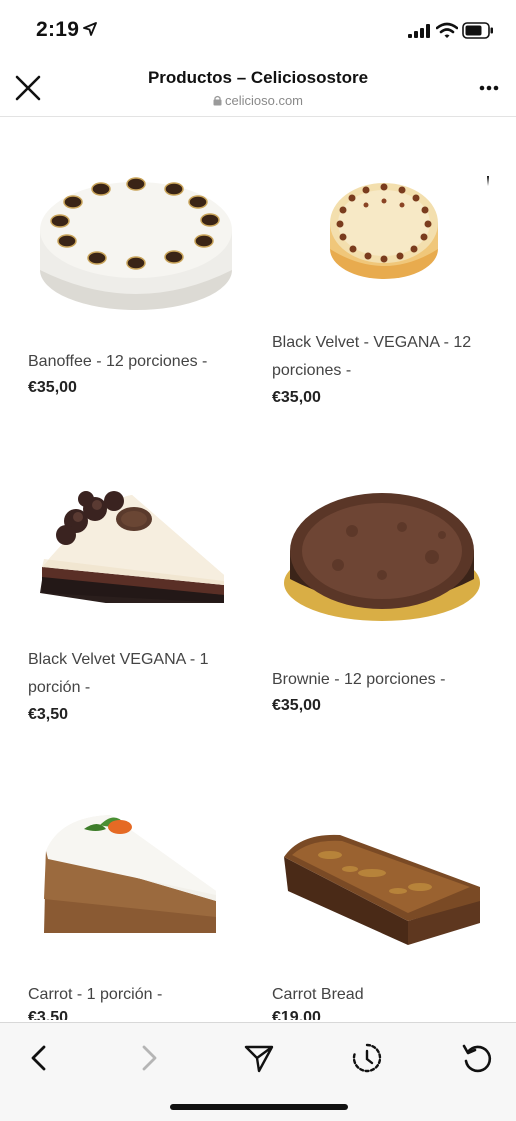  I want to click on carrot-slice-image, so click(130, 870).